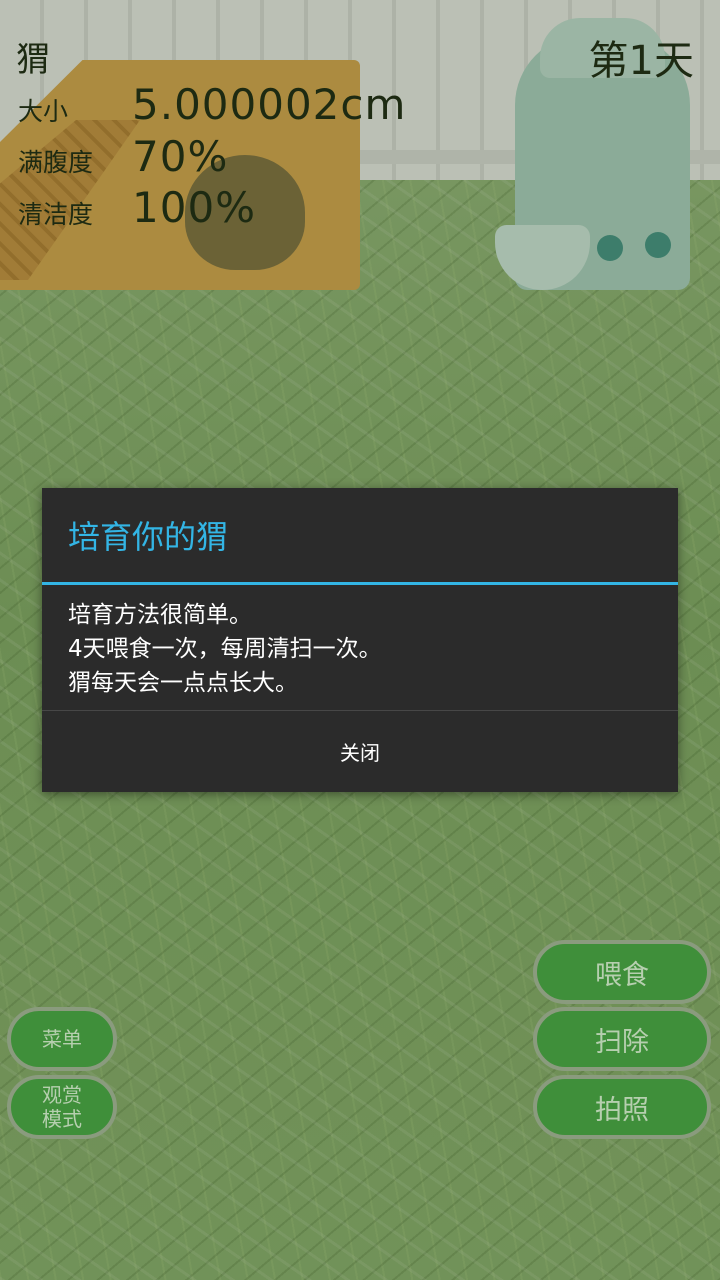 The width and height of the screenshot is (720, 1280). Describe the element at coordinates (148, 537) in the screenshot. I see `dialog-title: 培育你的猬` at that location.